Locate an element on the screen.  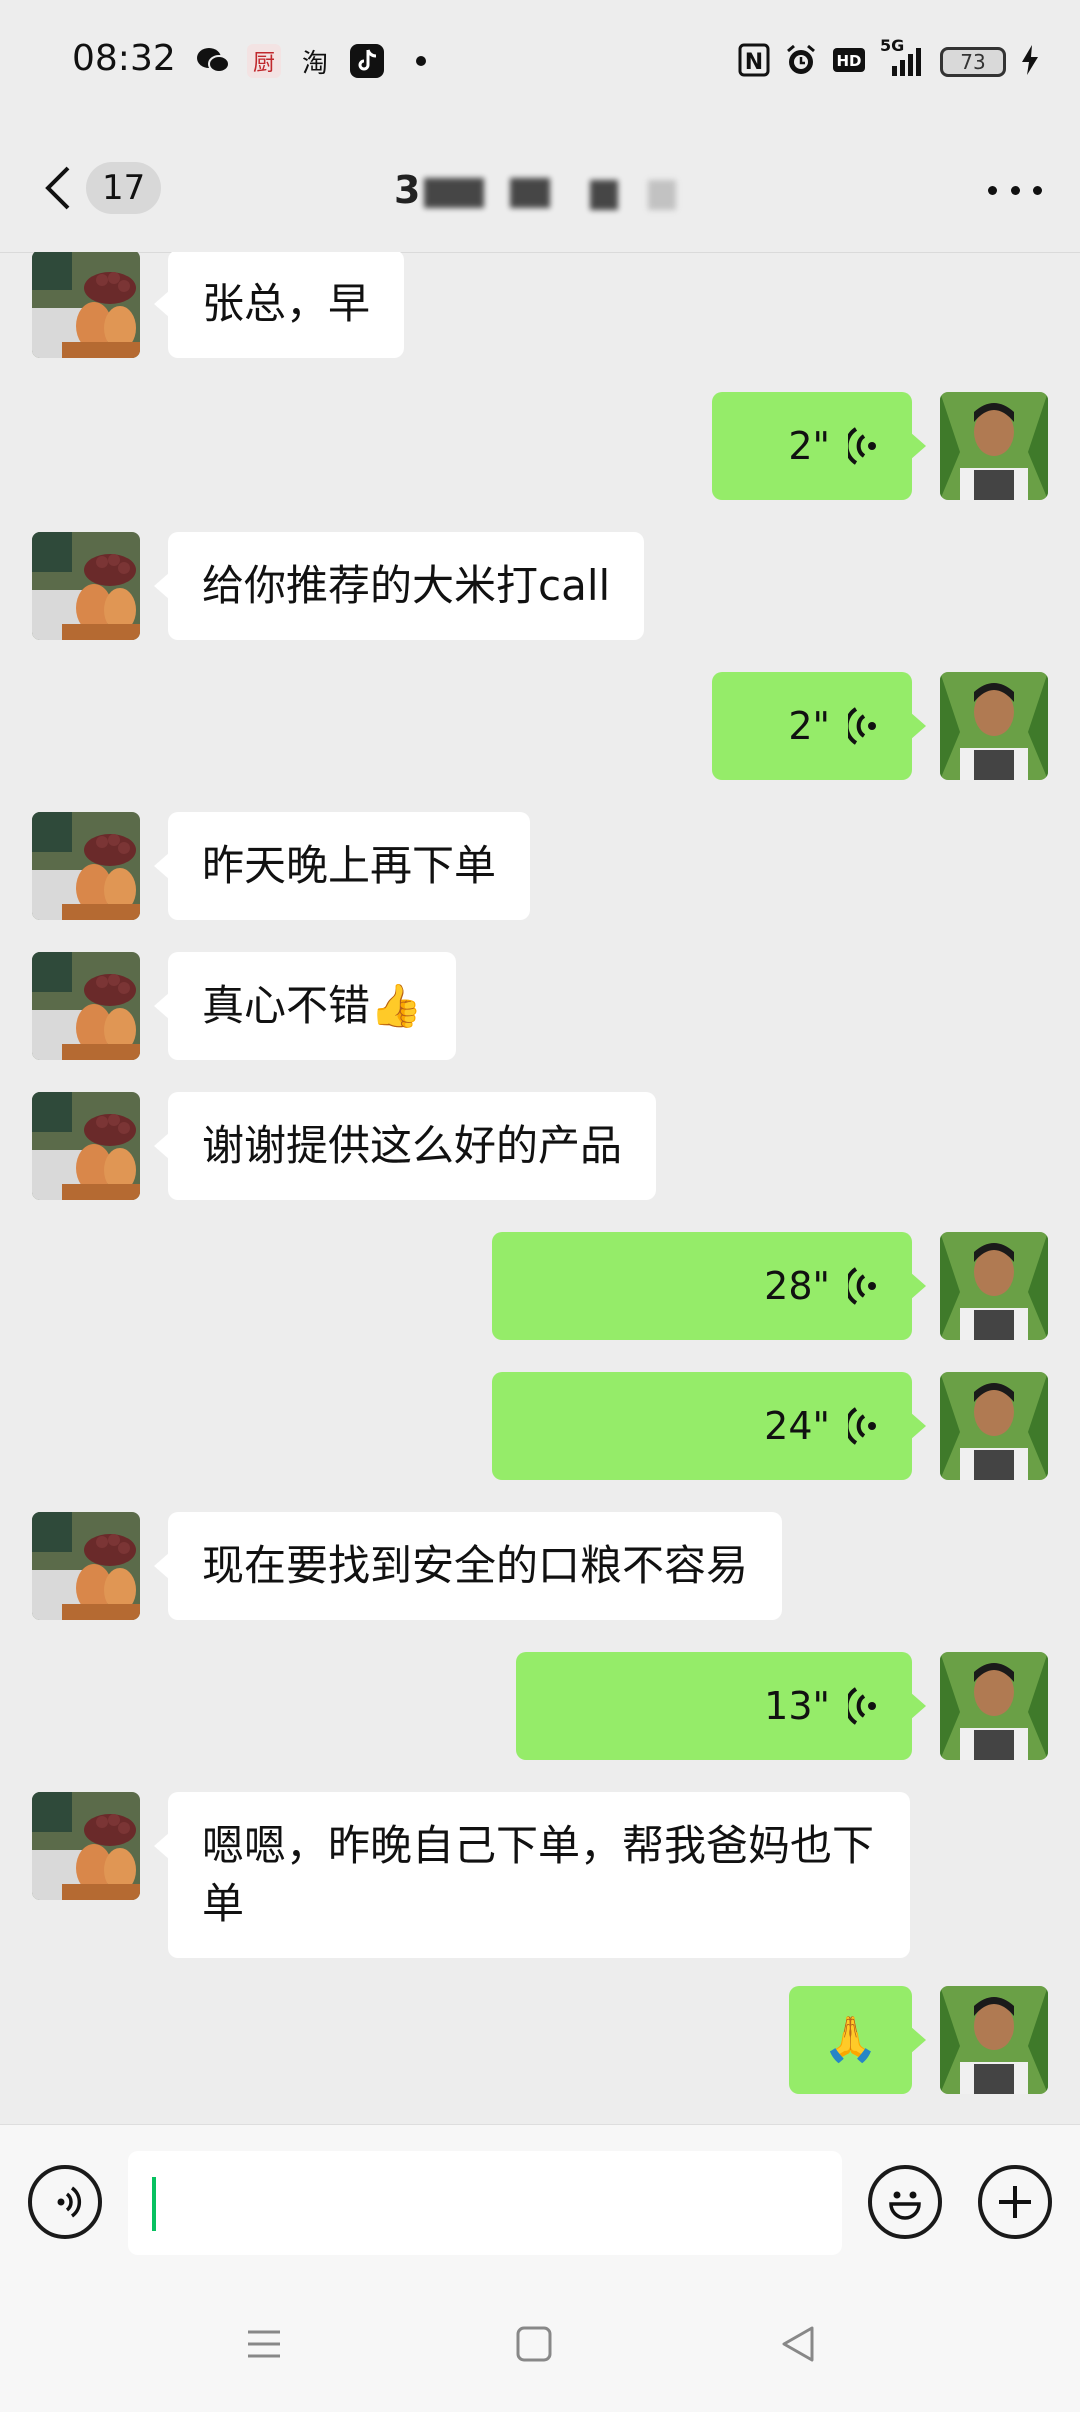
chat-title-text: 3 is located at coordinates (407, 190).